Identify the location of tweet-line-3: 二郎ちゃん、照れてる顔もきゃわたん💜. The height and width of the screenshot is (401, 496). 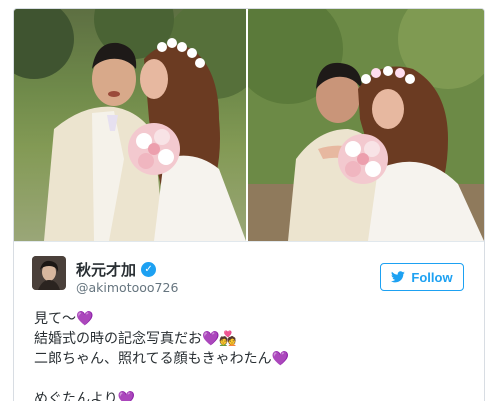
(249, 359).